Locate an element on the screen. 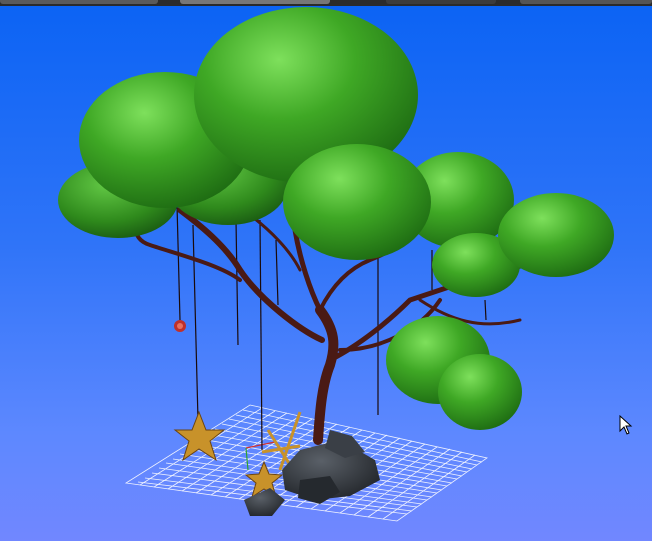 The width and height of the screenshot is (652, 541). ornament-ball is located at coordinates (180, 326).